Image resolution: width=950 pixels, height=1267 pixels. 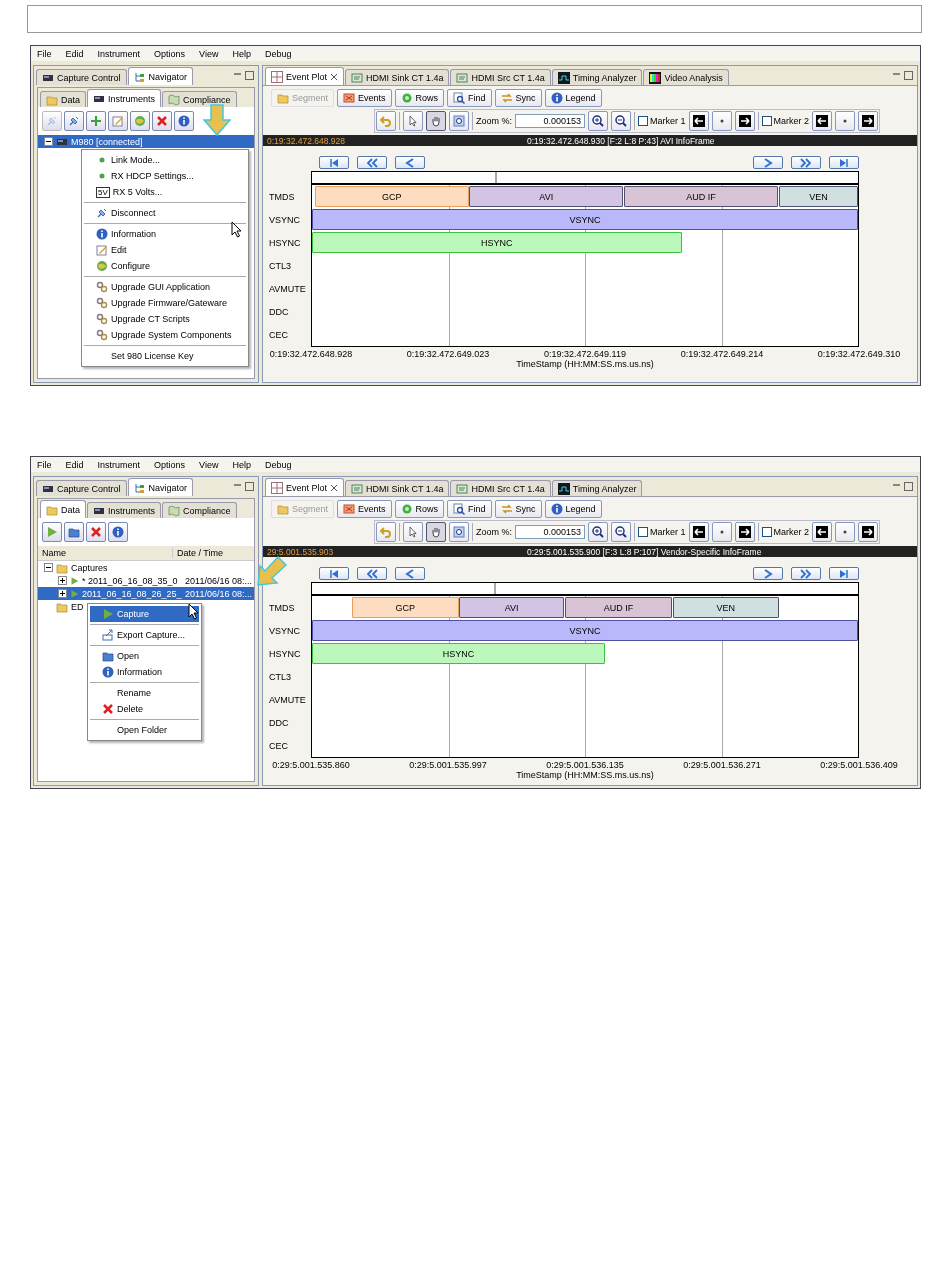 I want to click on menu-item: Edit, so click(x=165, y=250).